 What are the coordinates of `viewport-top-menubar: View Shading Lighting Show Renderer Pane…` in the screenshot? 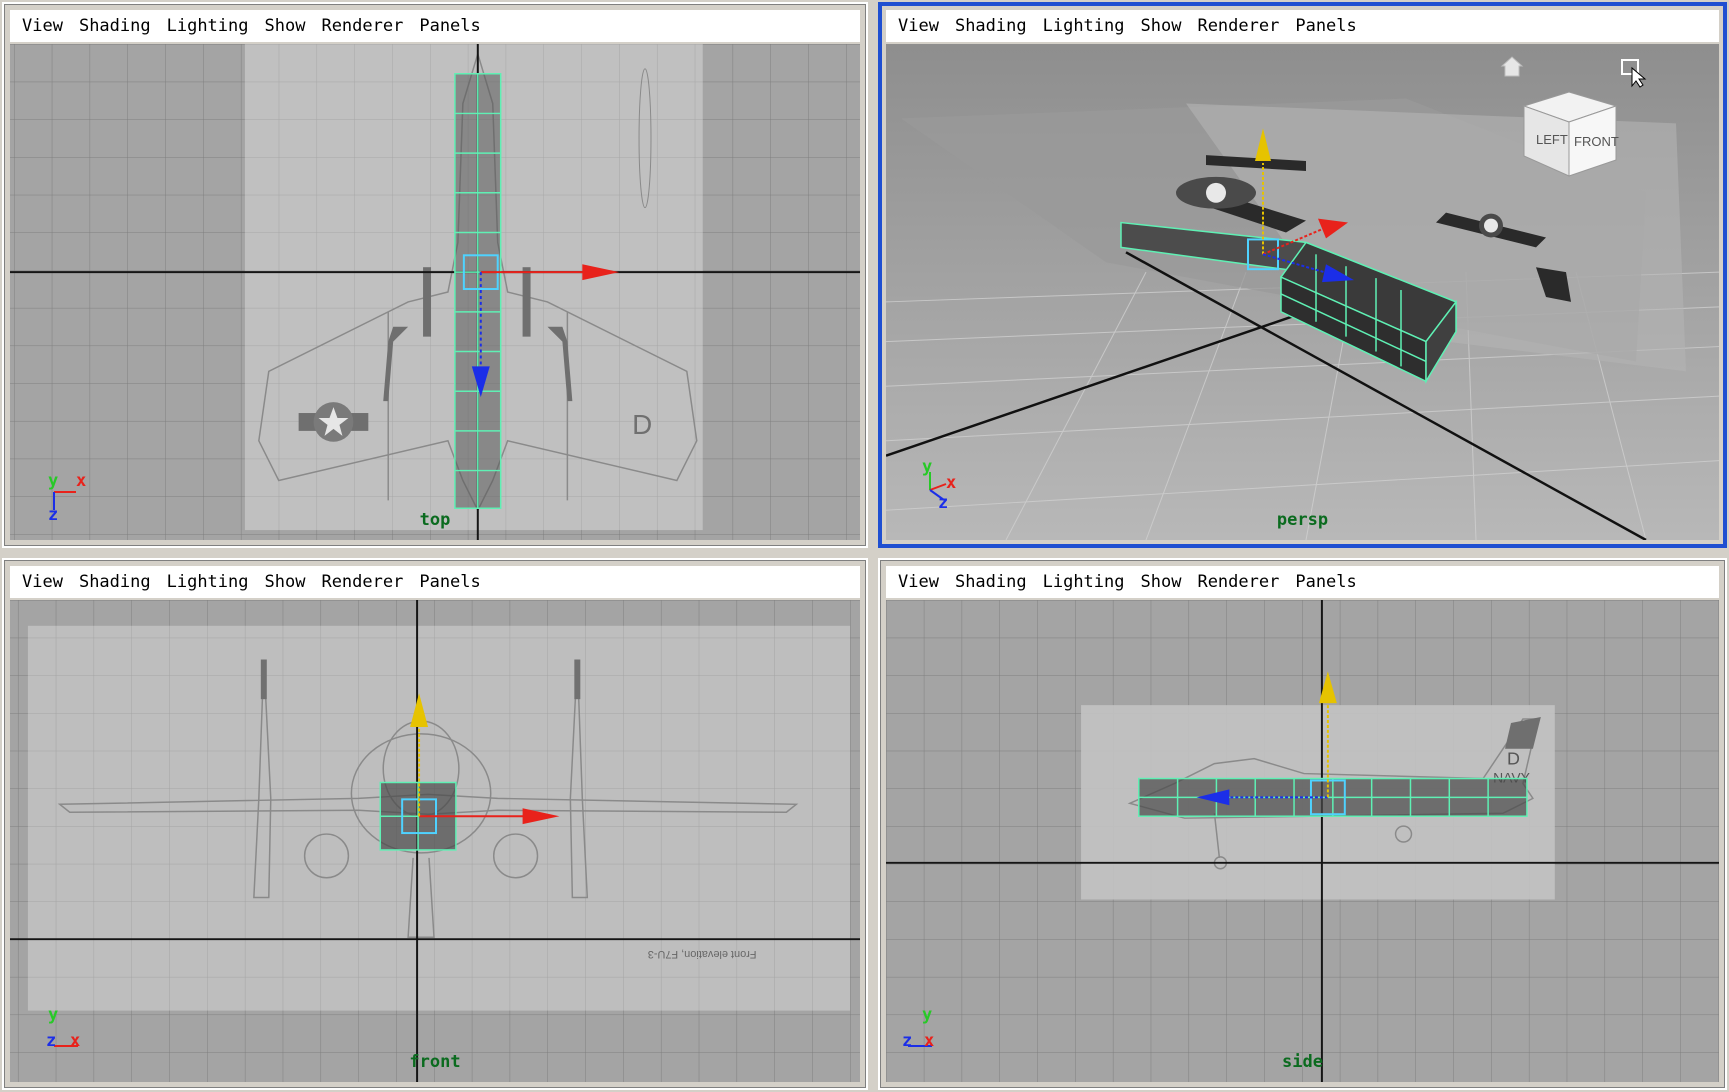 It's located at (435, 26).